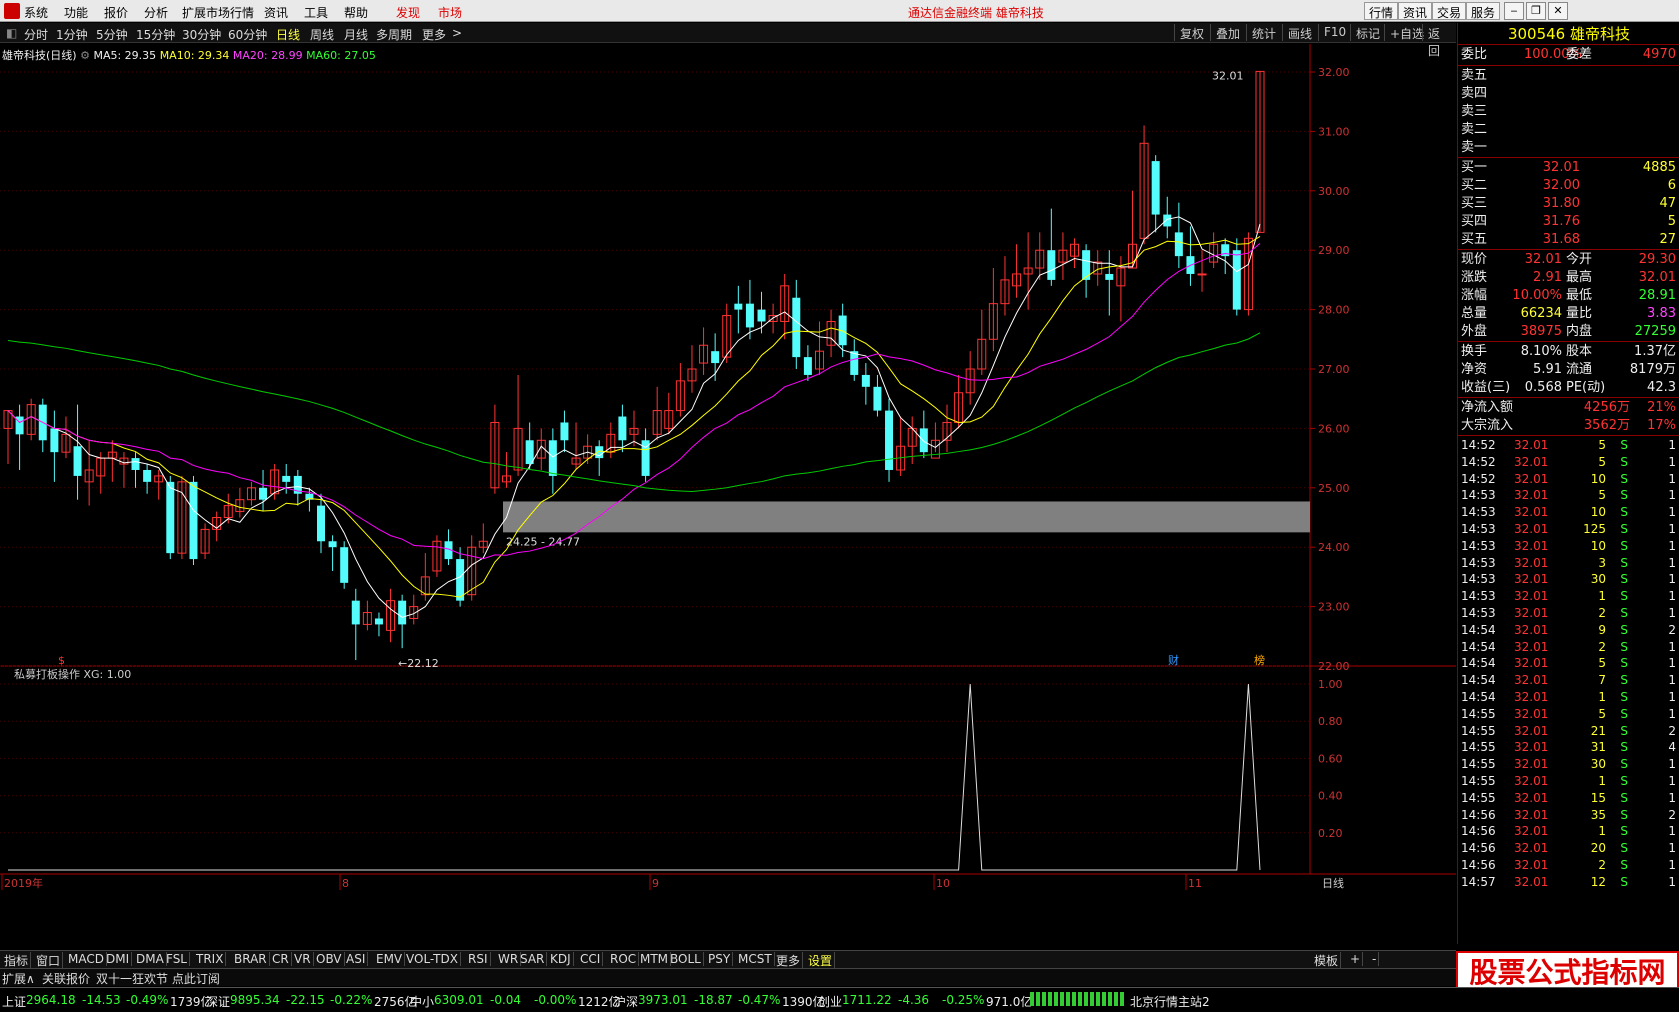 This screenshot has width=1679, height=1012. Describe the element at coordinates (655, 959) in the screenshot. I see `indicator-tab-20: MTM` at that location.